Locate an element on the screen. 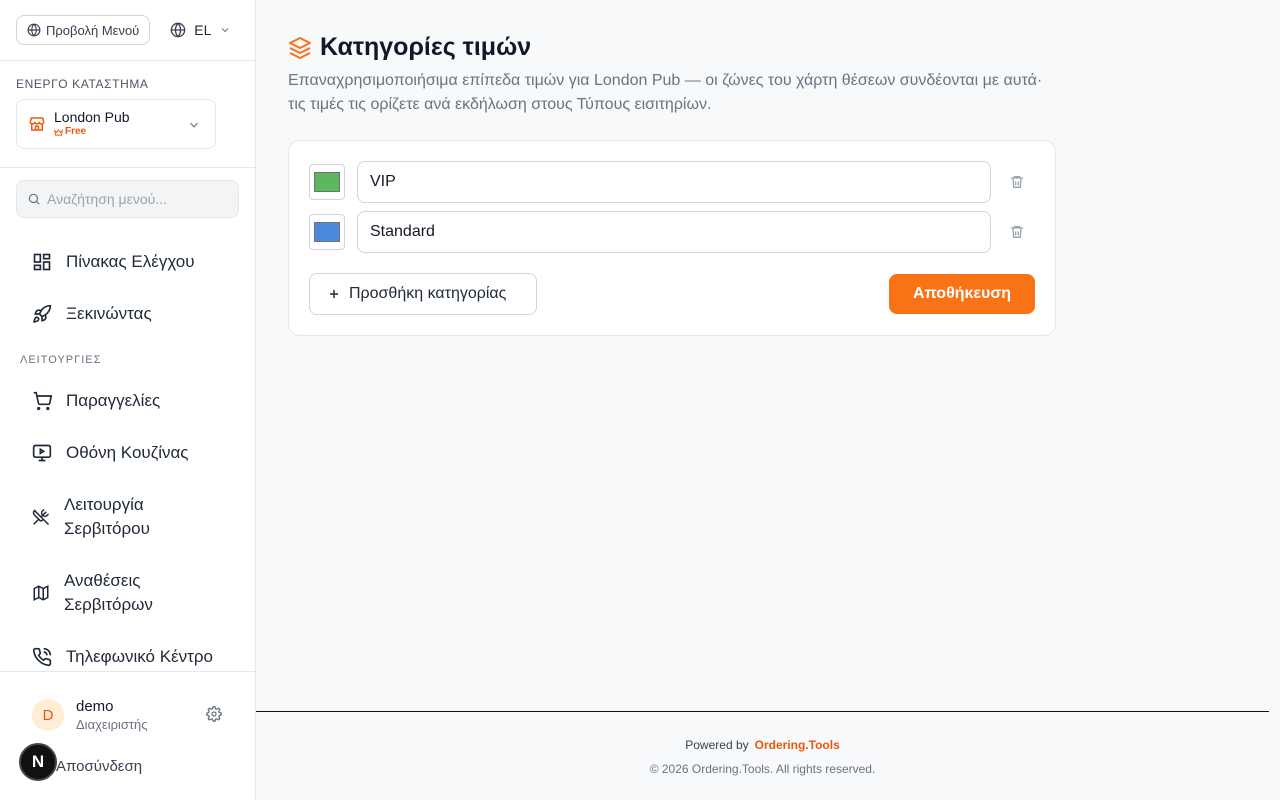 The image size is (1280, 800). sidebar-item-orders: Παραγγελίες is located at coordinates (96, 401).